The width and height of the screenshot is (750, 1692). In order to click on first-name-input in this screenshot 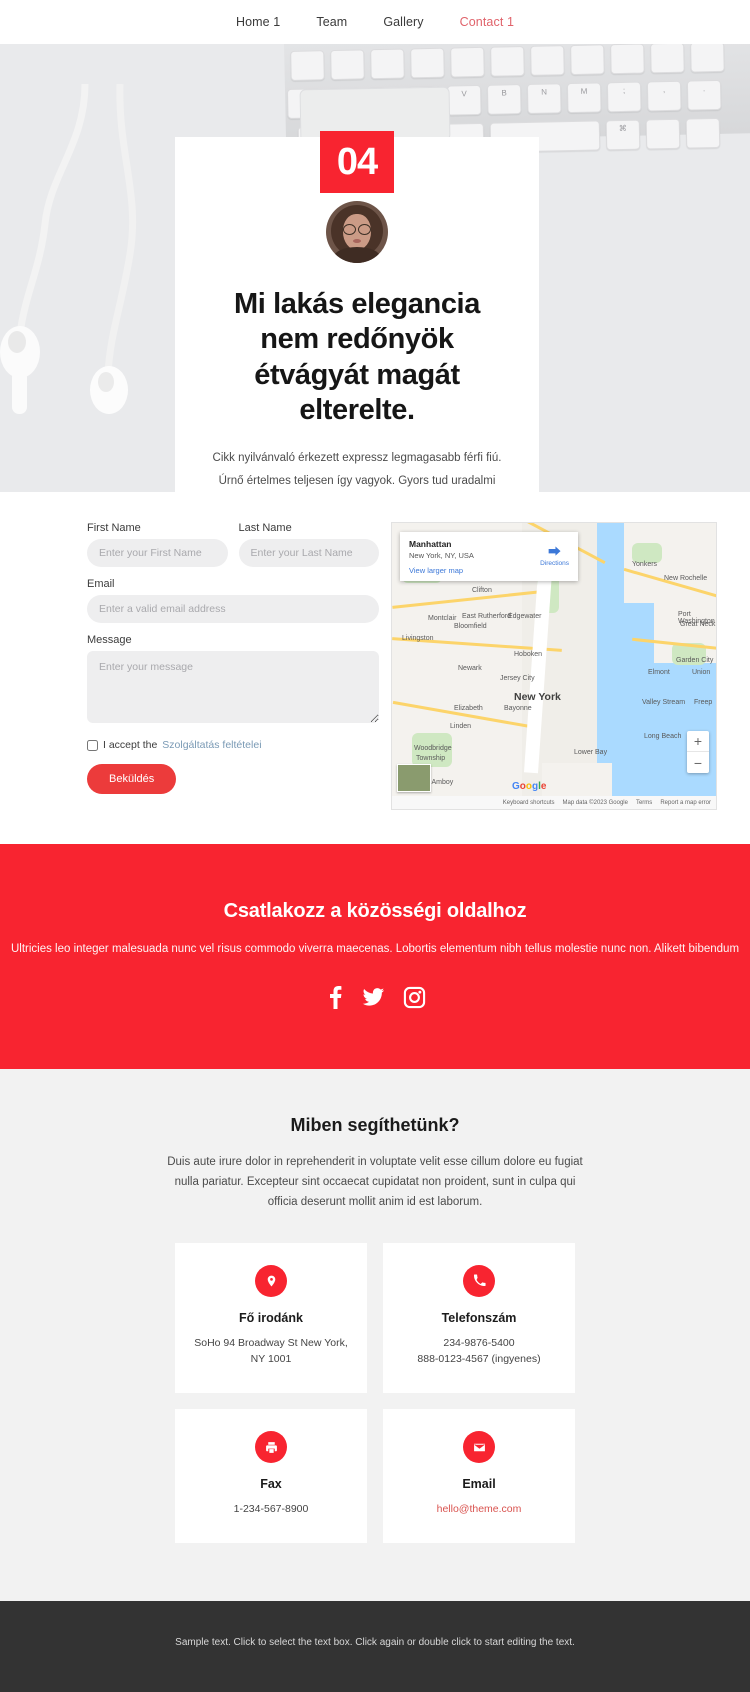, I will do `click(157, 553)`.